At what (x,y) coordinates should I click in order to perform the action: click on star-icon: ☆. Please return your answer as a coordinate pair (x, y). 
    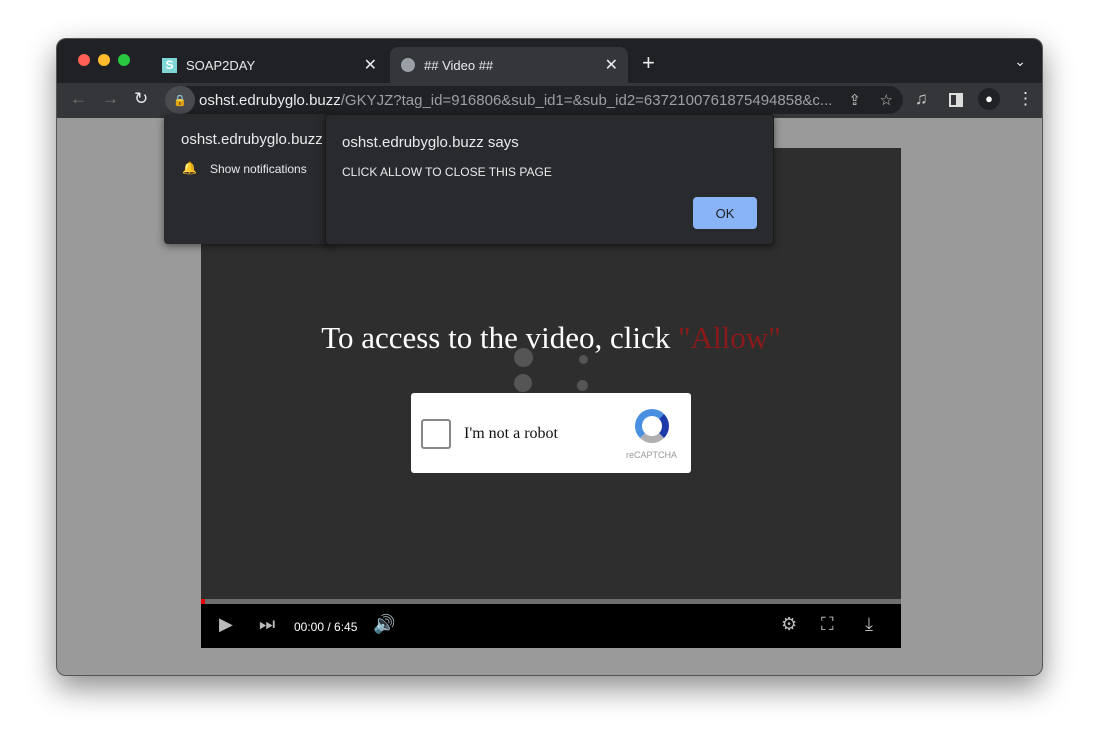
    Looking at the image, I should click on (886, 100).